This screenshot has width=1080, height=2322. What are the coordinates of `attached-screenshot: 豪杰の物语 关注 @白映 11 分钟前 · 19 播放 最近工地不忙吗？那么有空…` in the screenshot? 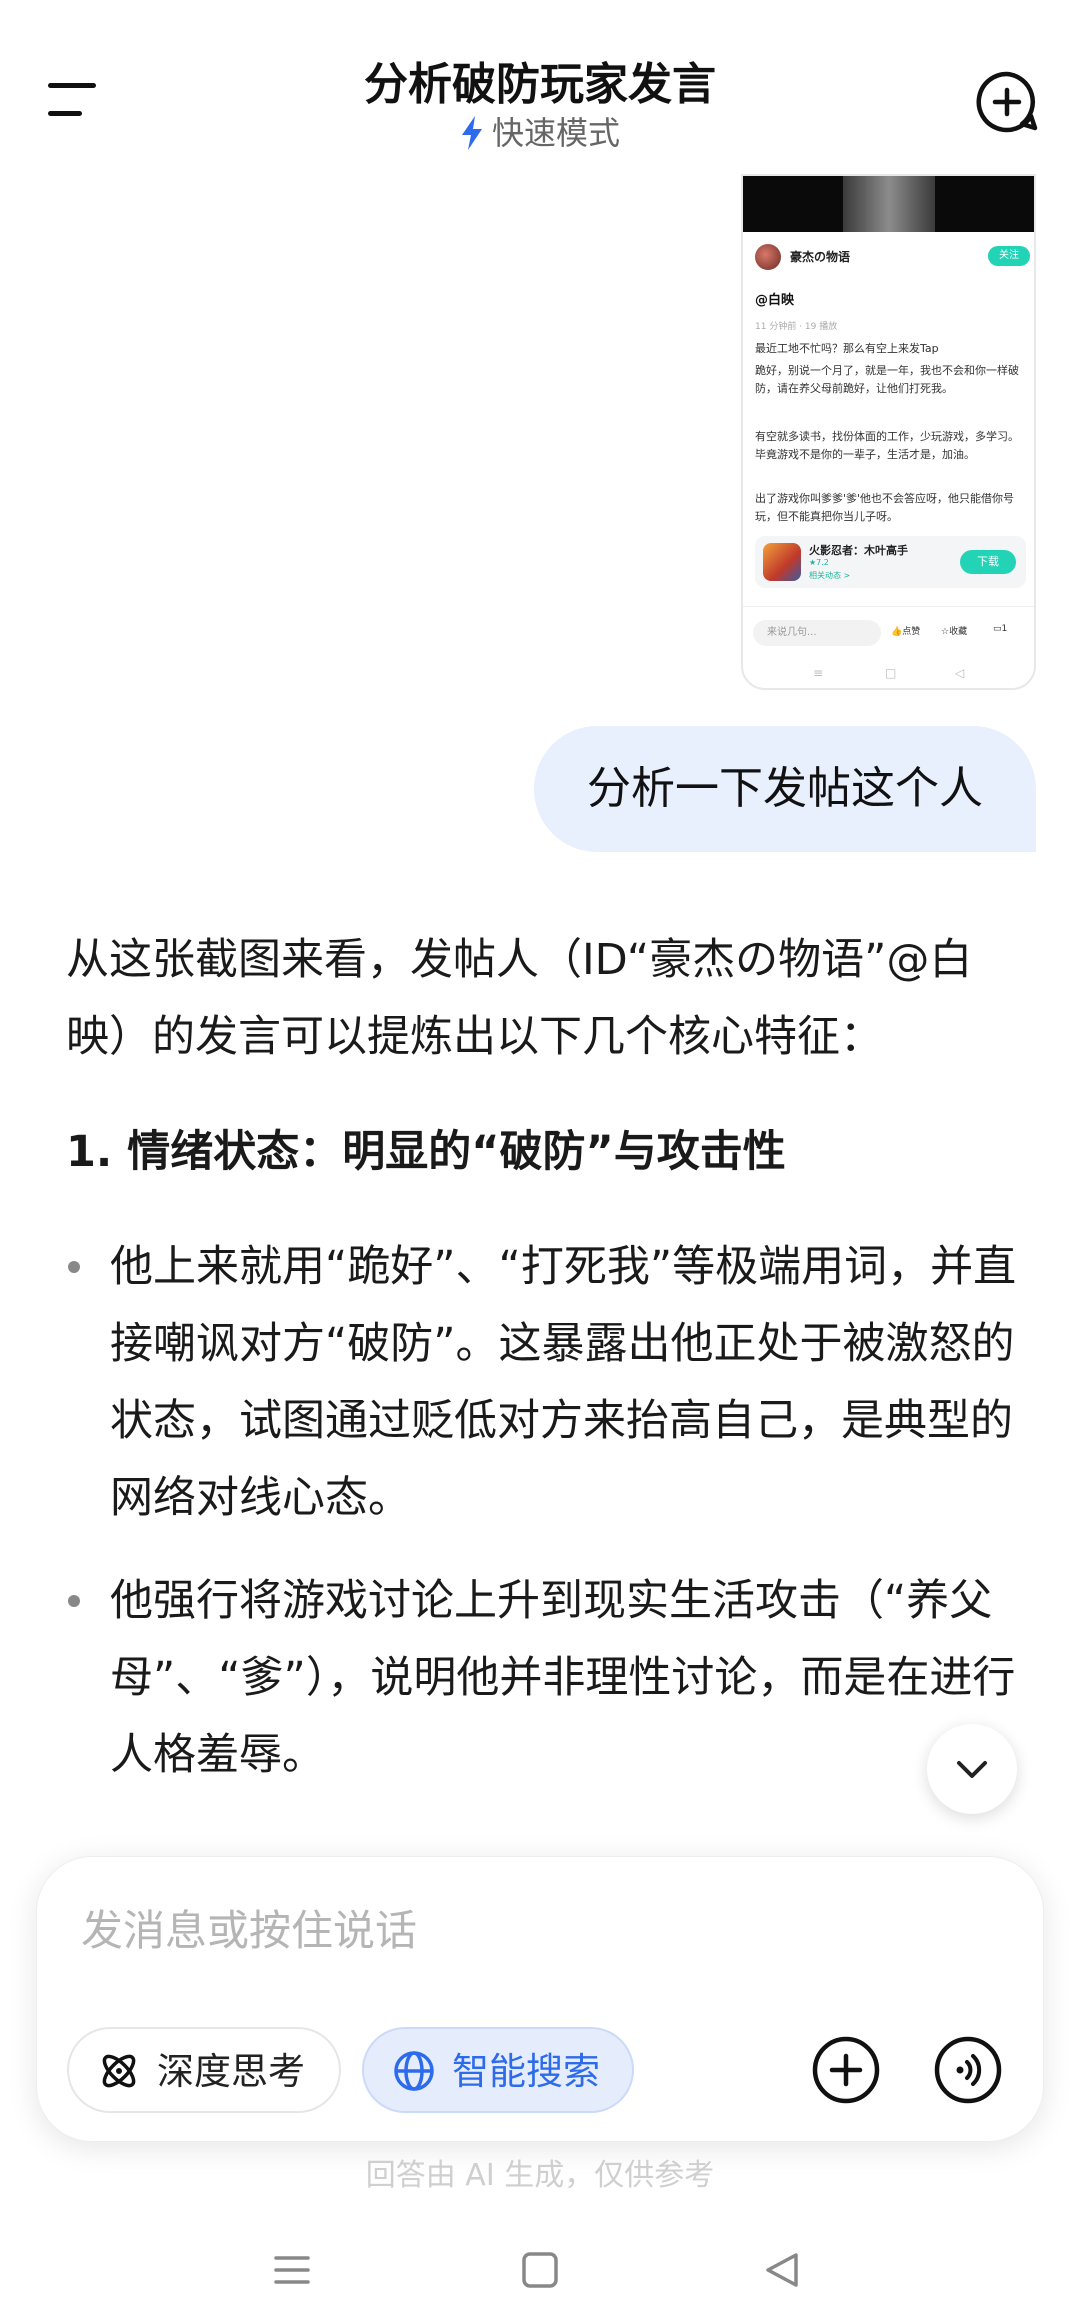 It's located at (888, 432).